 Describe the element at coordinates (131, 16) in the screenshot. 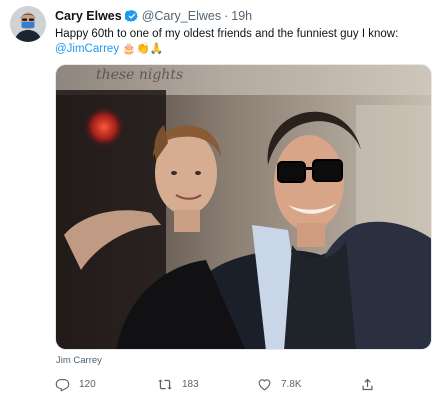

I see `verified-badge-icon` at that location.